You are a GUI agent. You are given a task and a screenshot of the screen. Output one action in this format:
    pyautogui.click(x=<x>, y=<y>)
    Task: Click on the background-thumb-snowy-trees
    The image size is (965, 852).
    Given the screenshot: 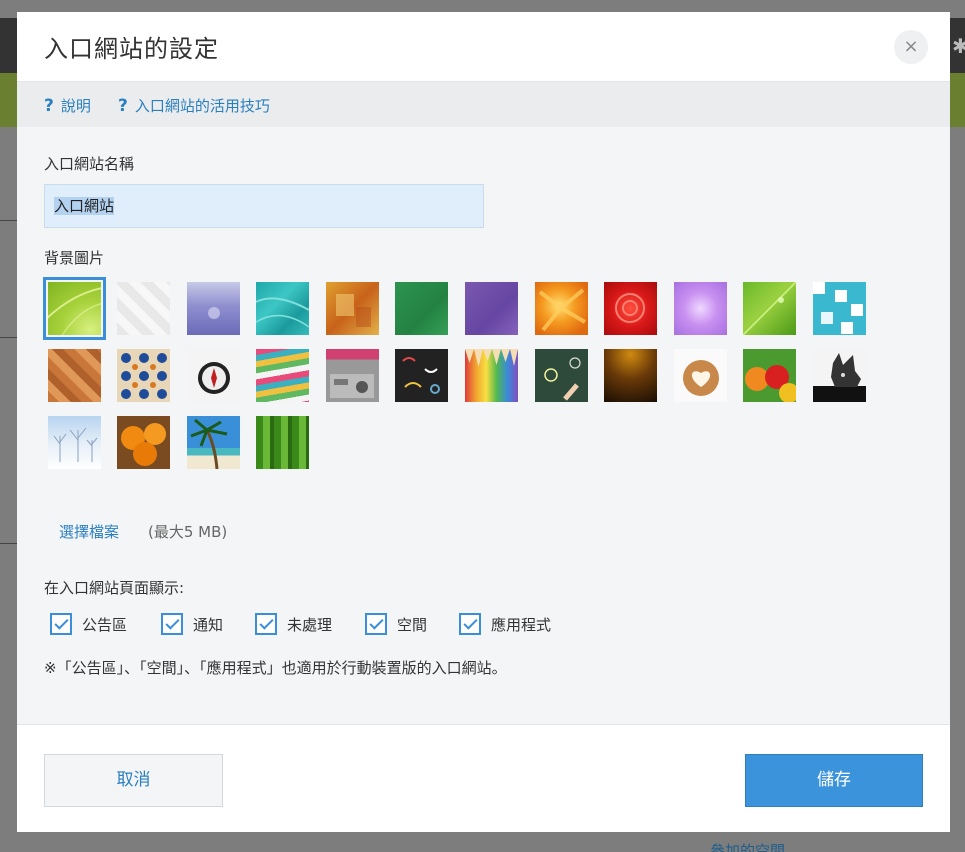 What is the action you would take?
    pyautogui.click(x=74, y=442)
    